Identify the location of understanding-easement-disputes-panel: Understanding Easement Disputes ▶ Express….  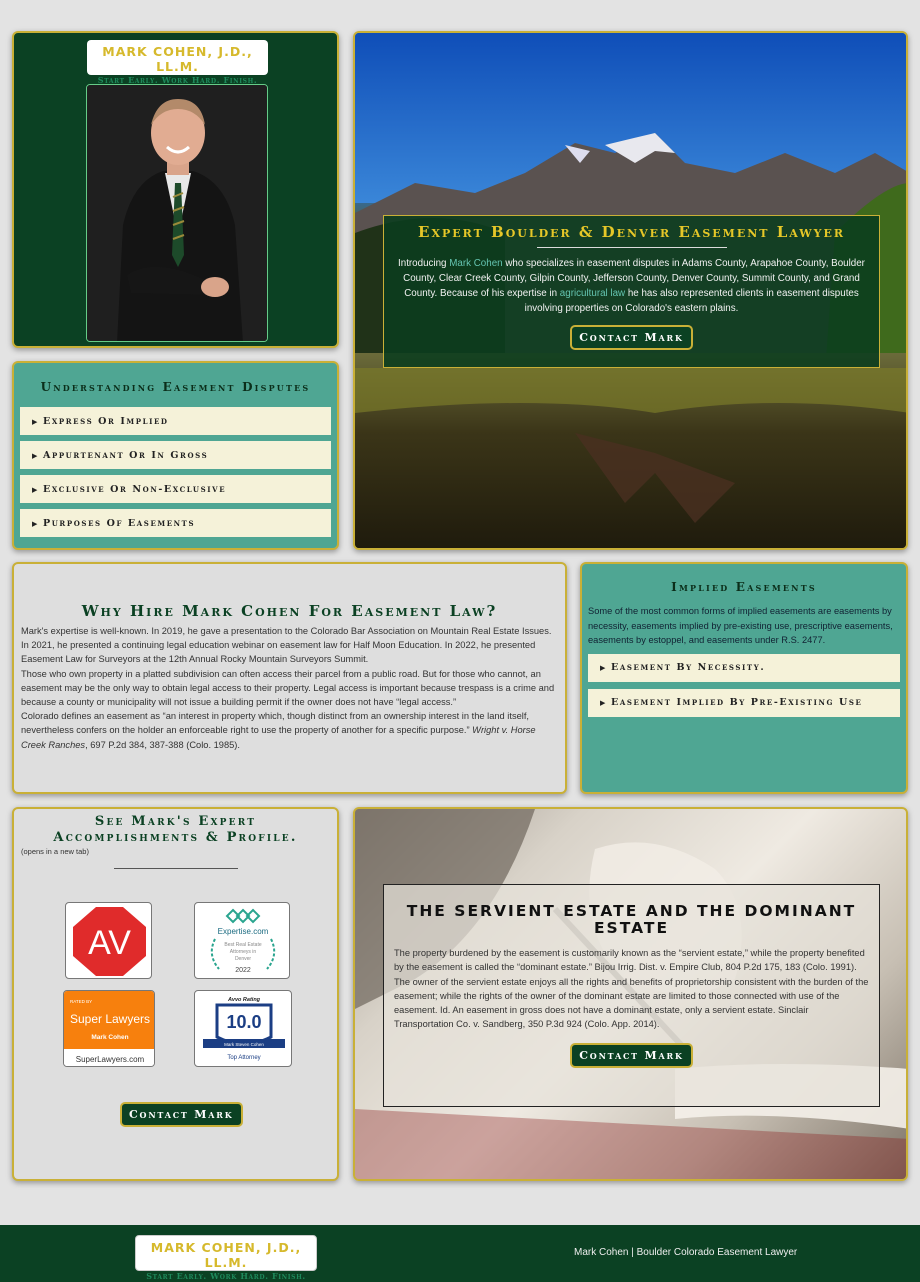
(175, 455).